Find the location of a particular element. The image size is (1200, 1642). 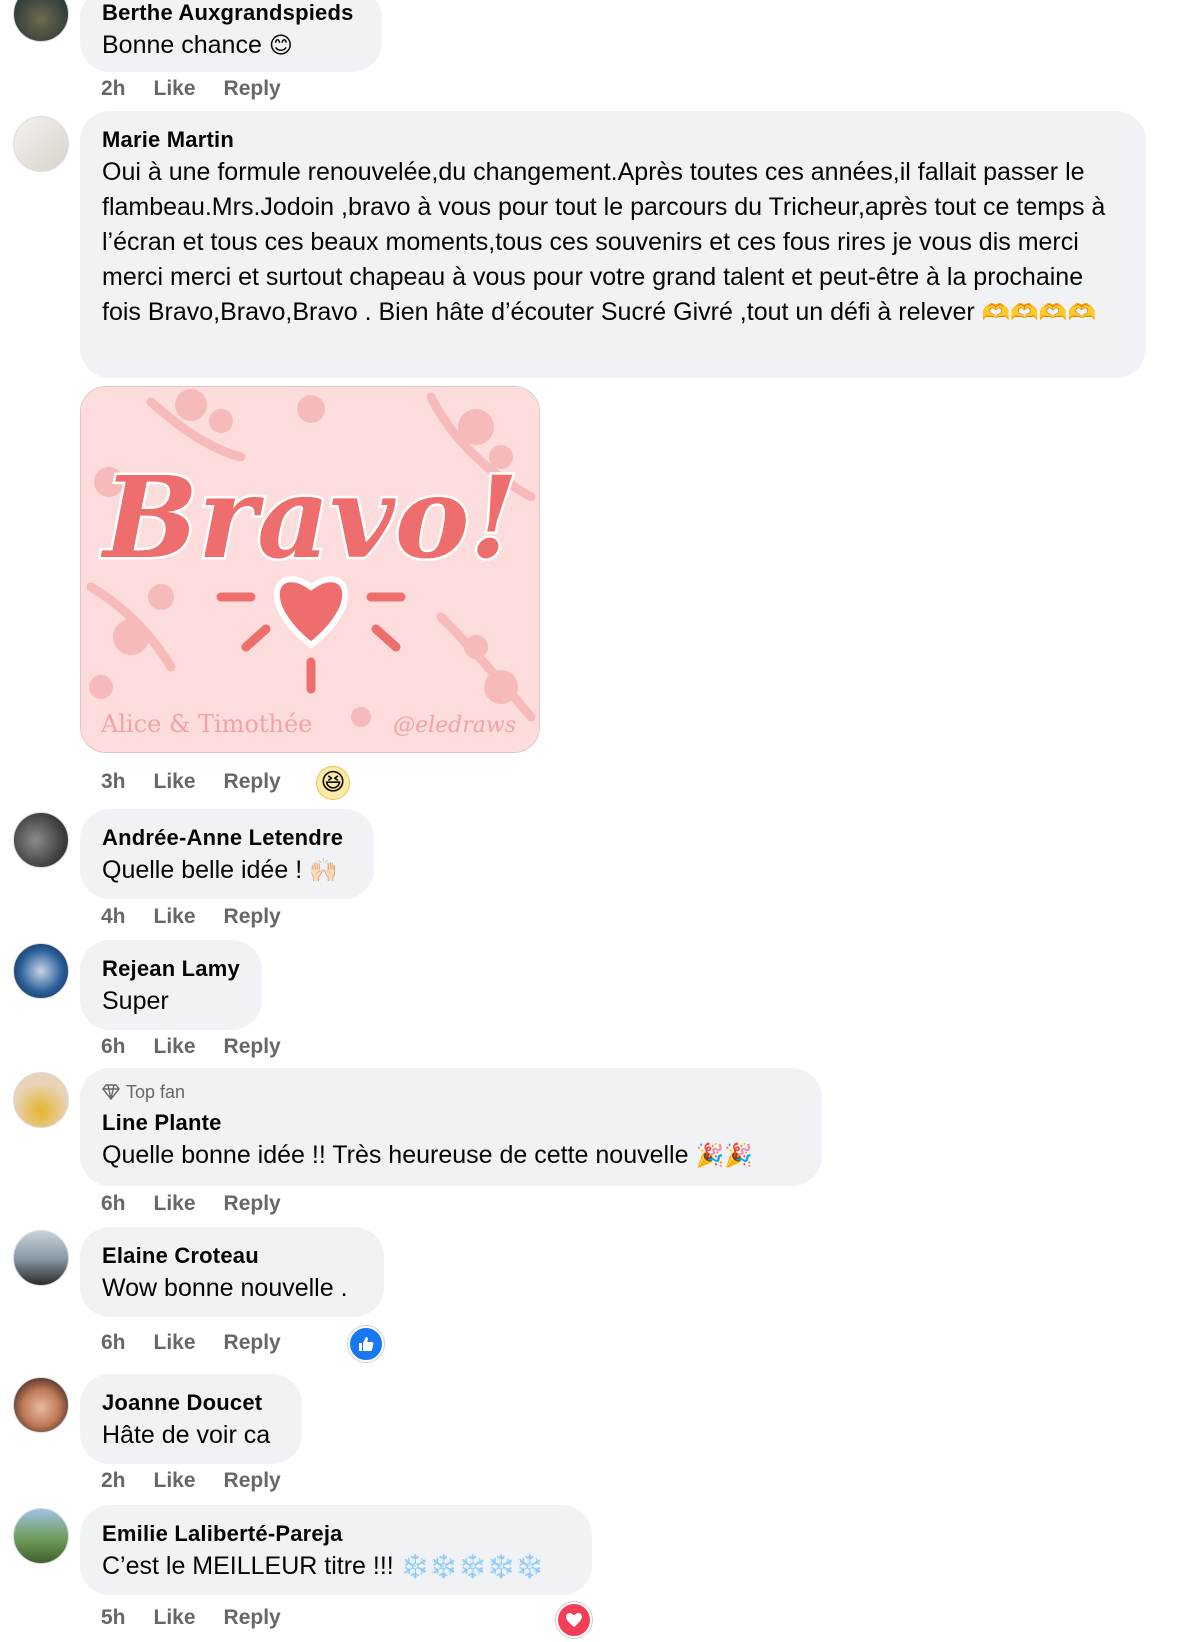

bravo-word: Bravo! is located at coordinates (309, 518).